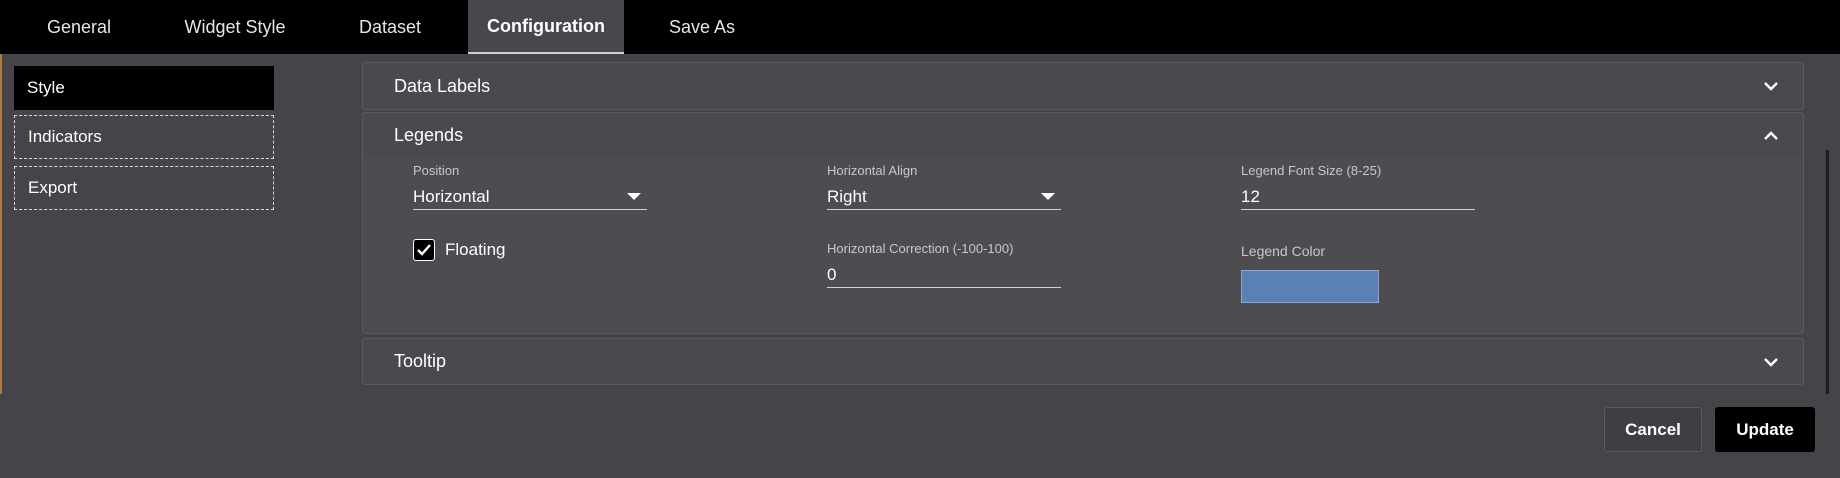 The width and height of the screenshot is (1840, 478). What do you see at coordinates (53, 187) in the screenshot?
I see `sidebar-item-label: Export` at bounding box center [53, 187].